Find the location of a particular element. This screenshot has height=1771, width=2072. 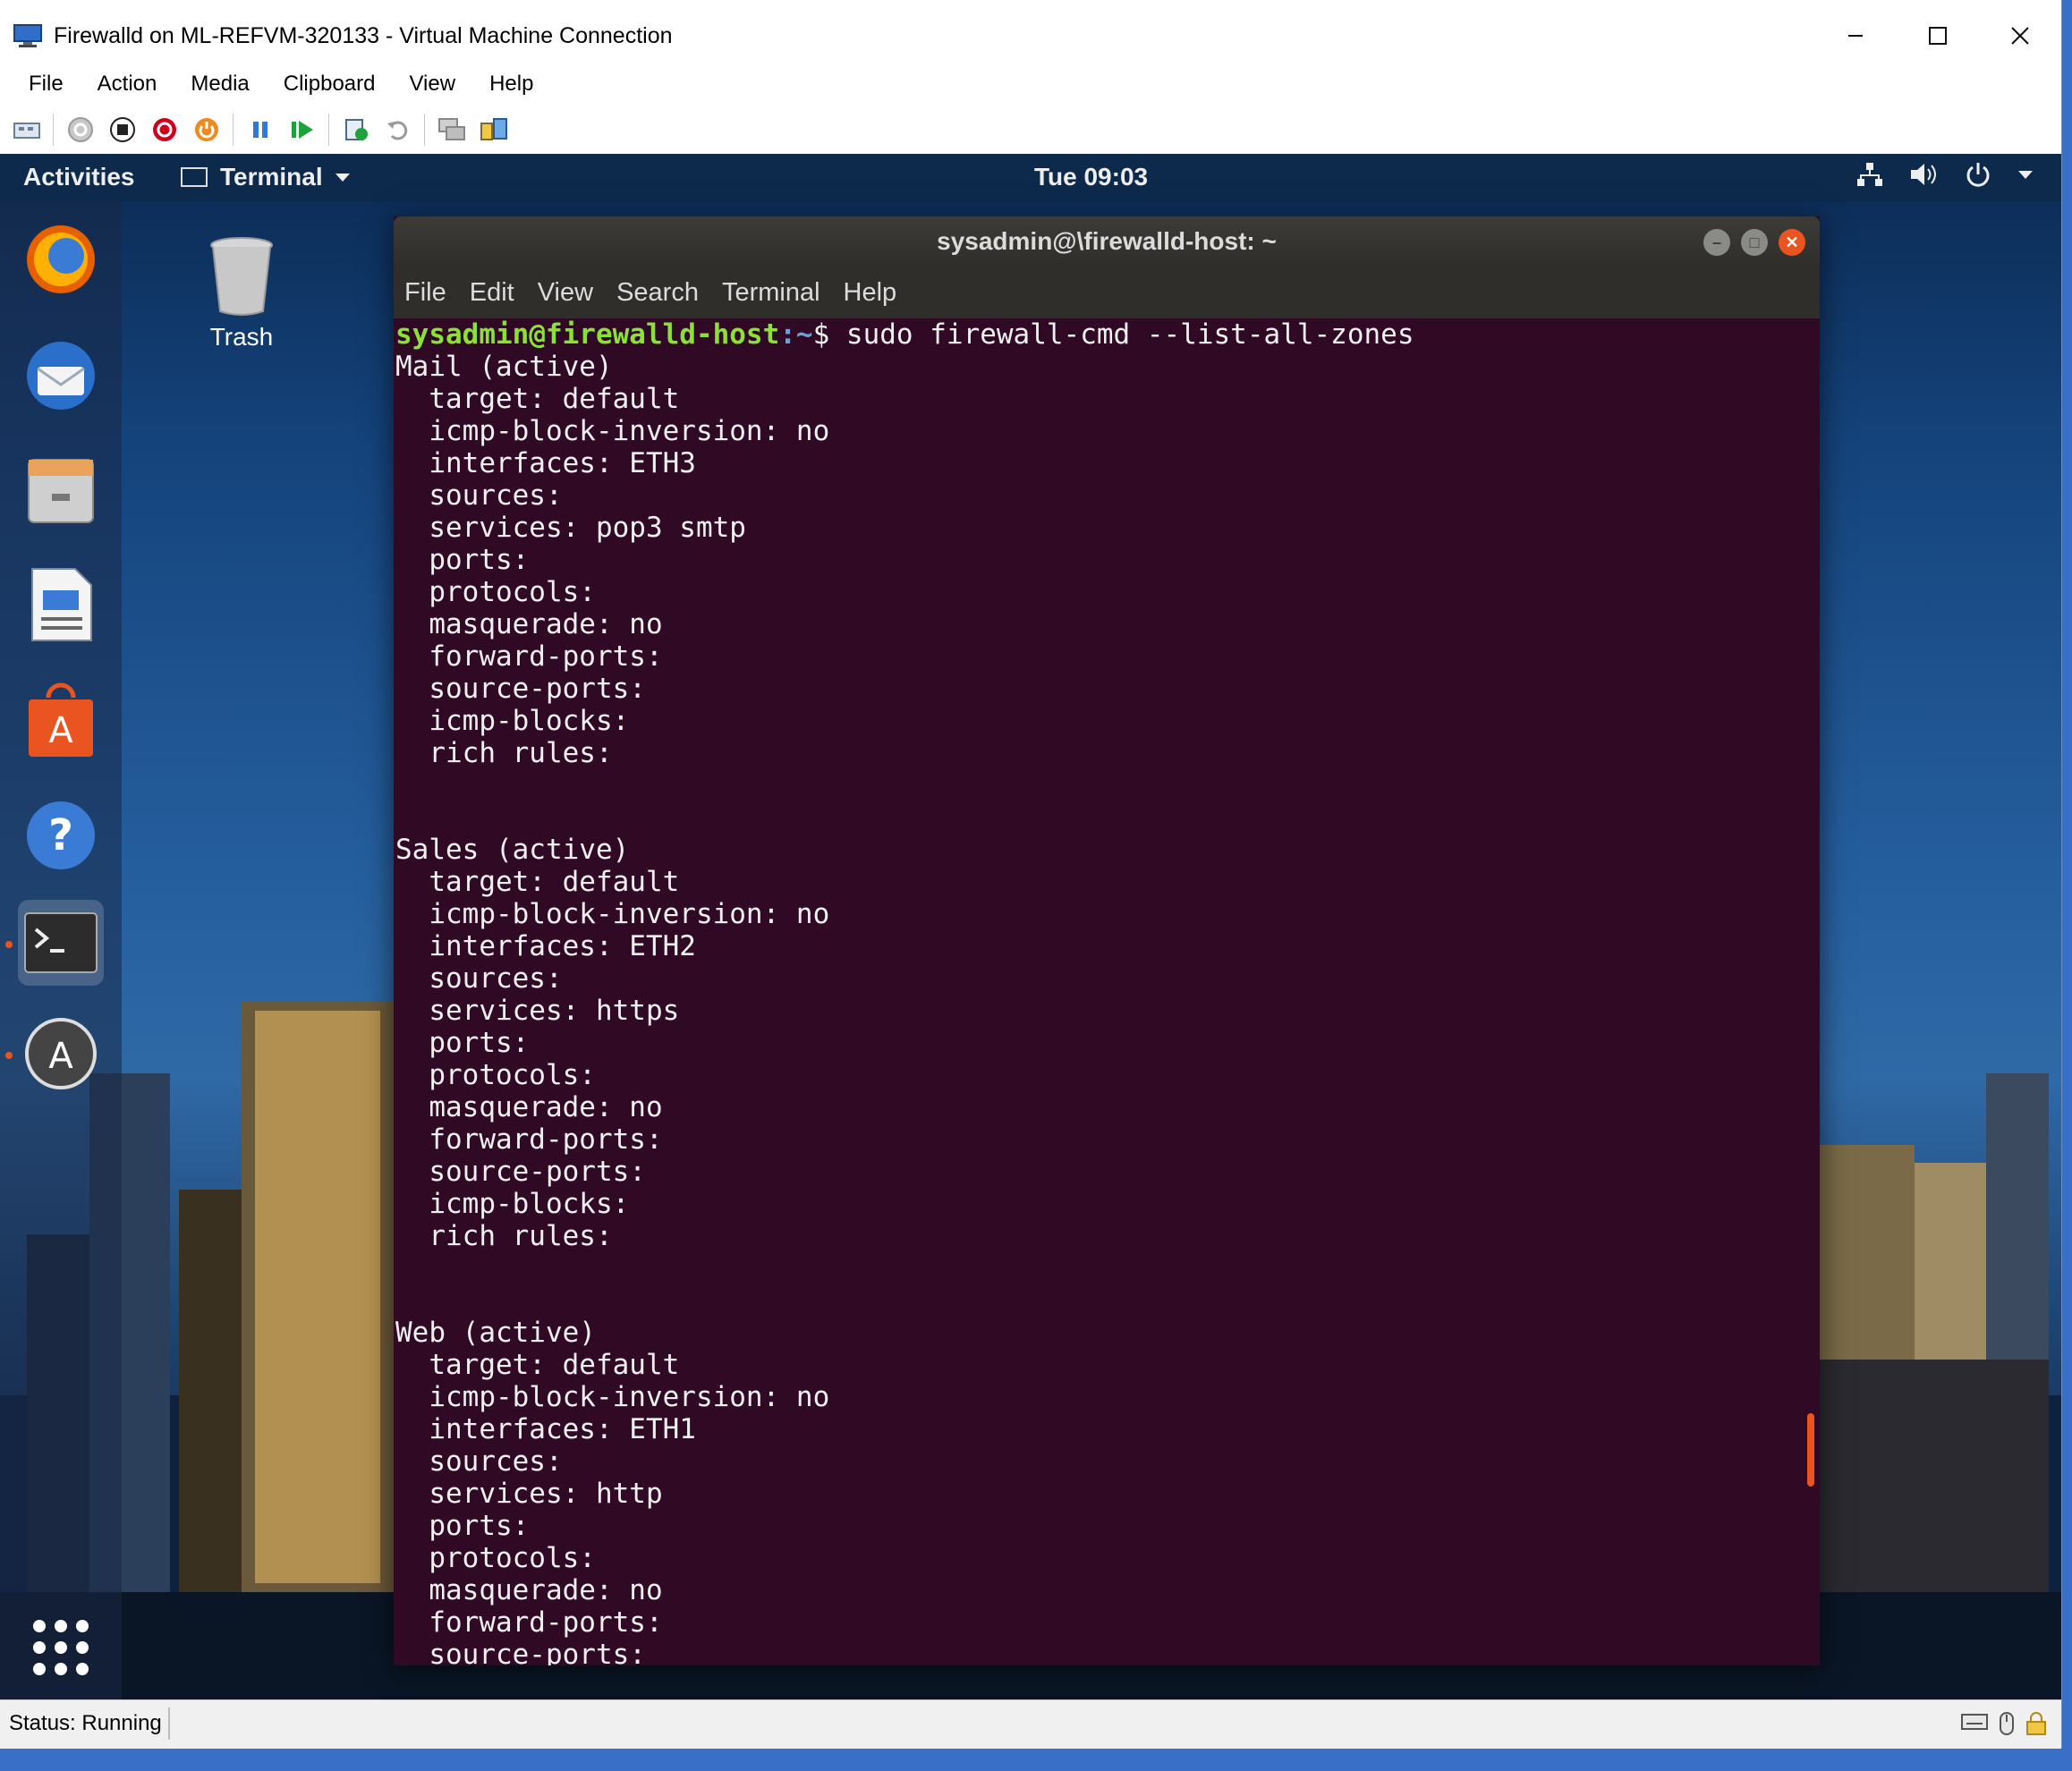

terminal-menu-help: Help is located at coordinates (871, 293).